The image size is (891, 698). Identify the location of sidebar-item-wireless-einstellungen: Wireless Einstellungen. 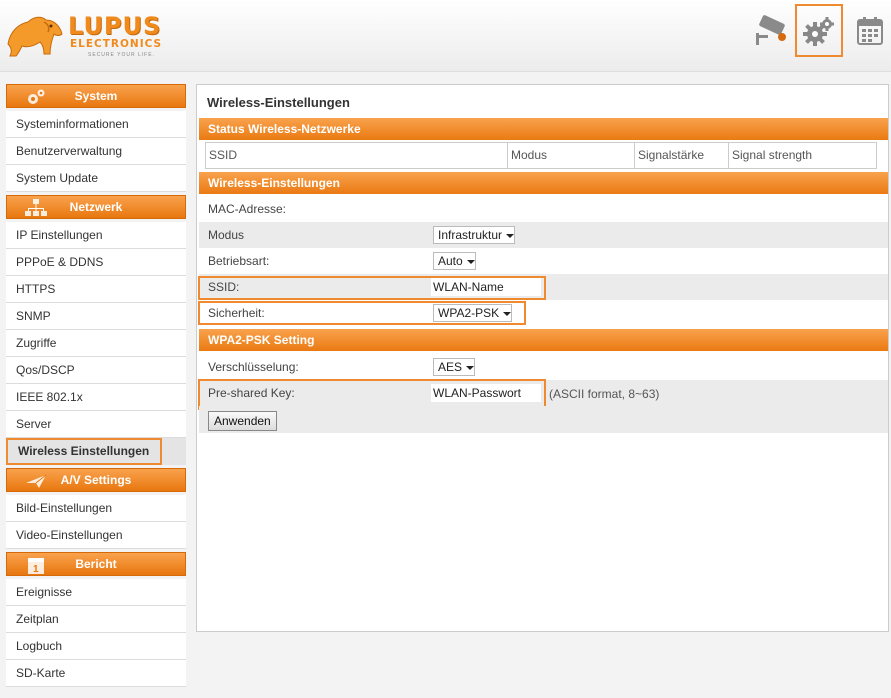
(84, 451).